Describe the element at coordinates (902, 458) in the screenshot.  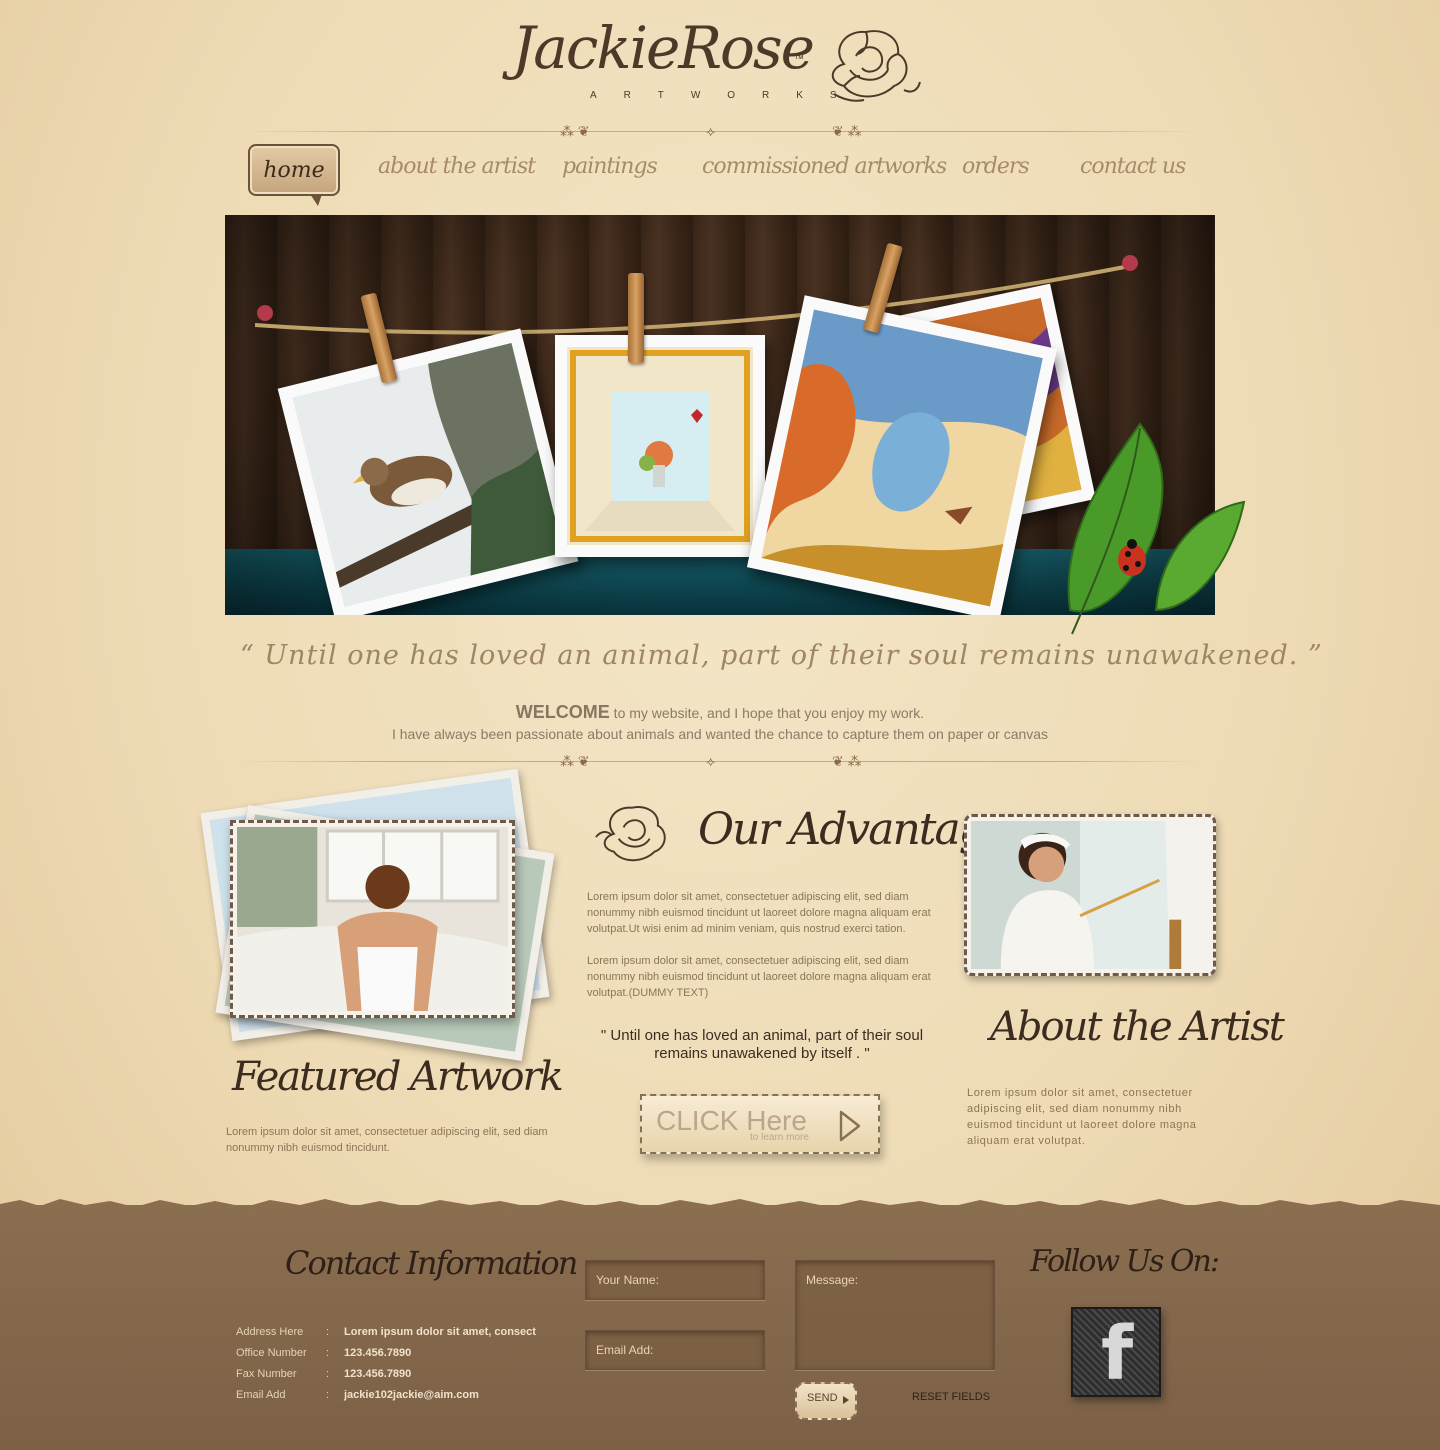
I see `fantasy-painting` at that location.